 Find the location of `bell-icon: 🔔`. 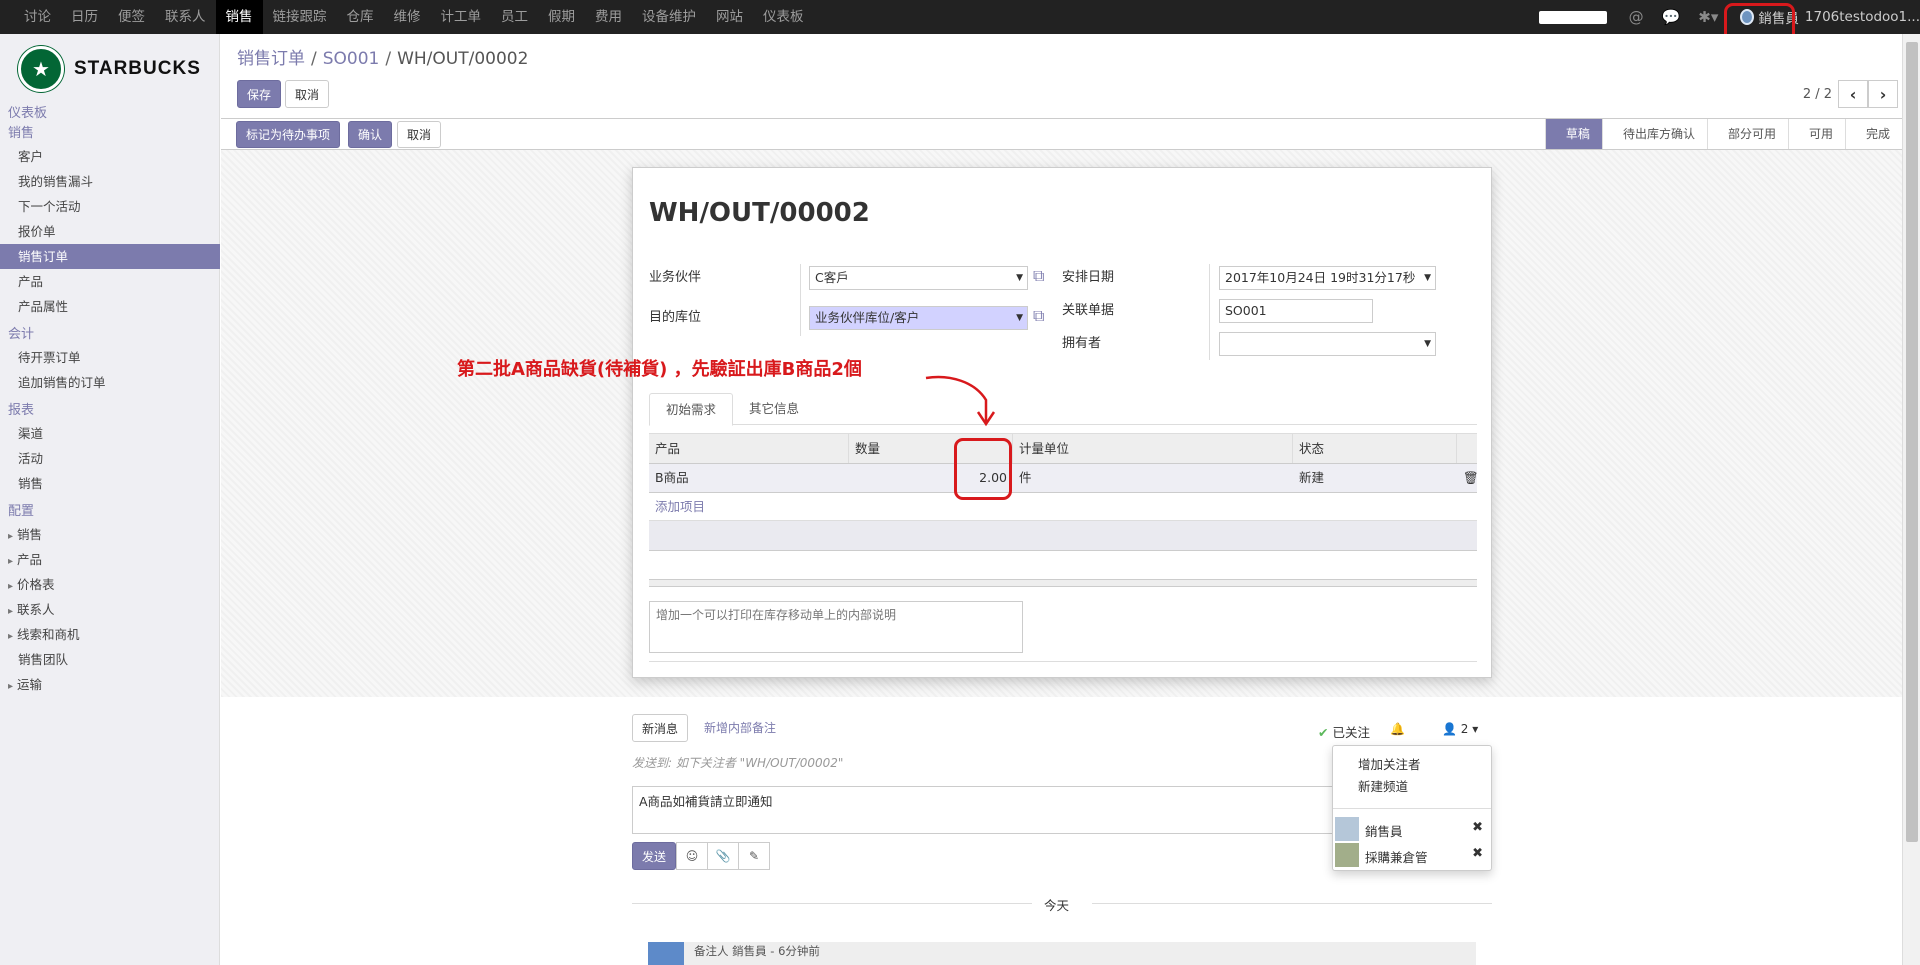

bell-icon: 🔔 is located at coordinates (1397, 729).